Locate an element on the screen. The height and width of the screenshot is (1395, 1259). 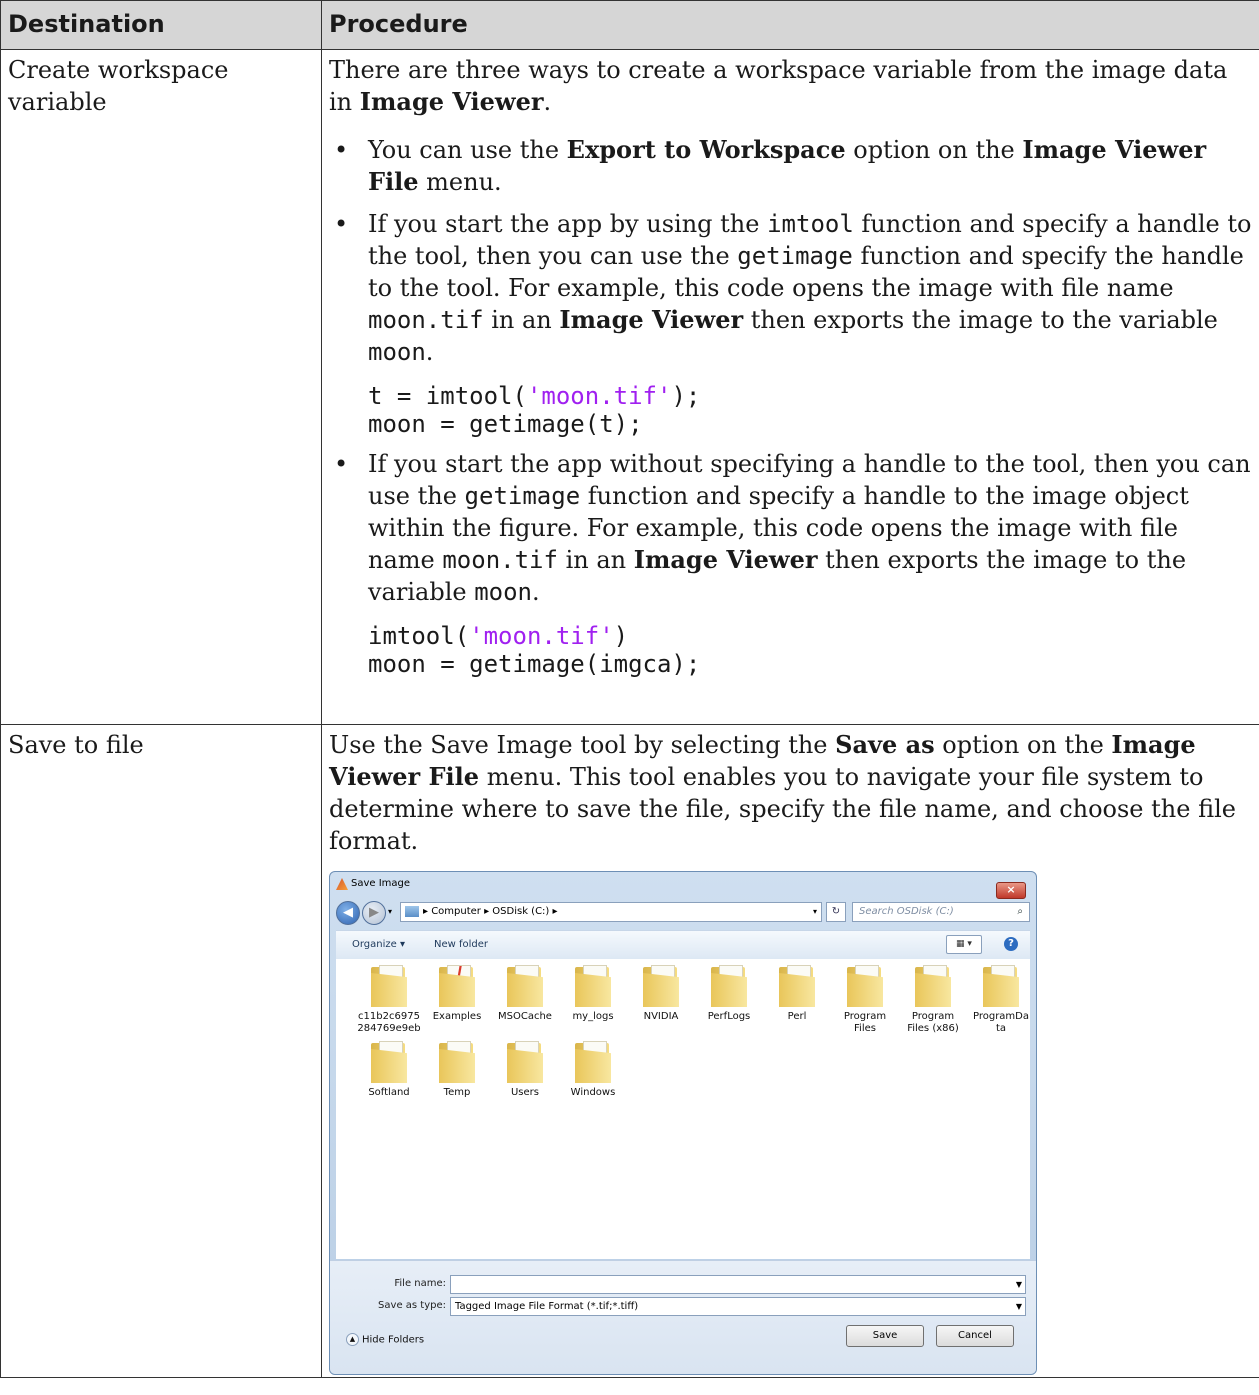
folder-label: Temp is located at coordinates (457, 1092).